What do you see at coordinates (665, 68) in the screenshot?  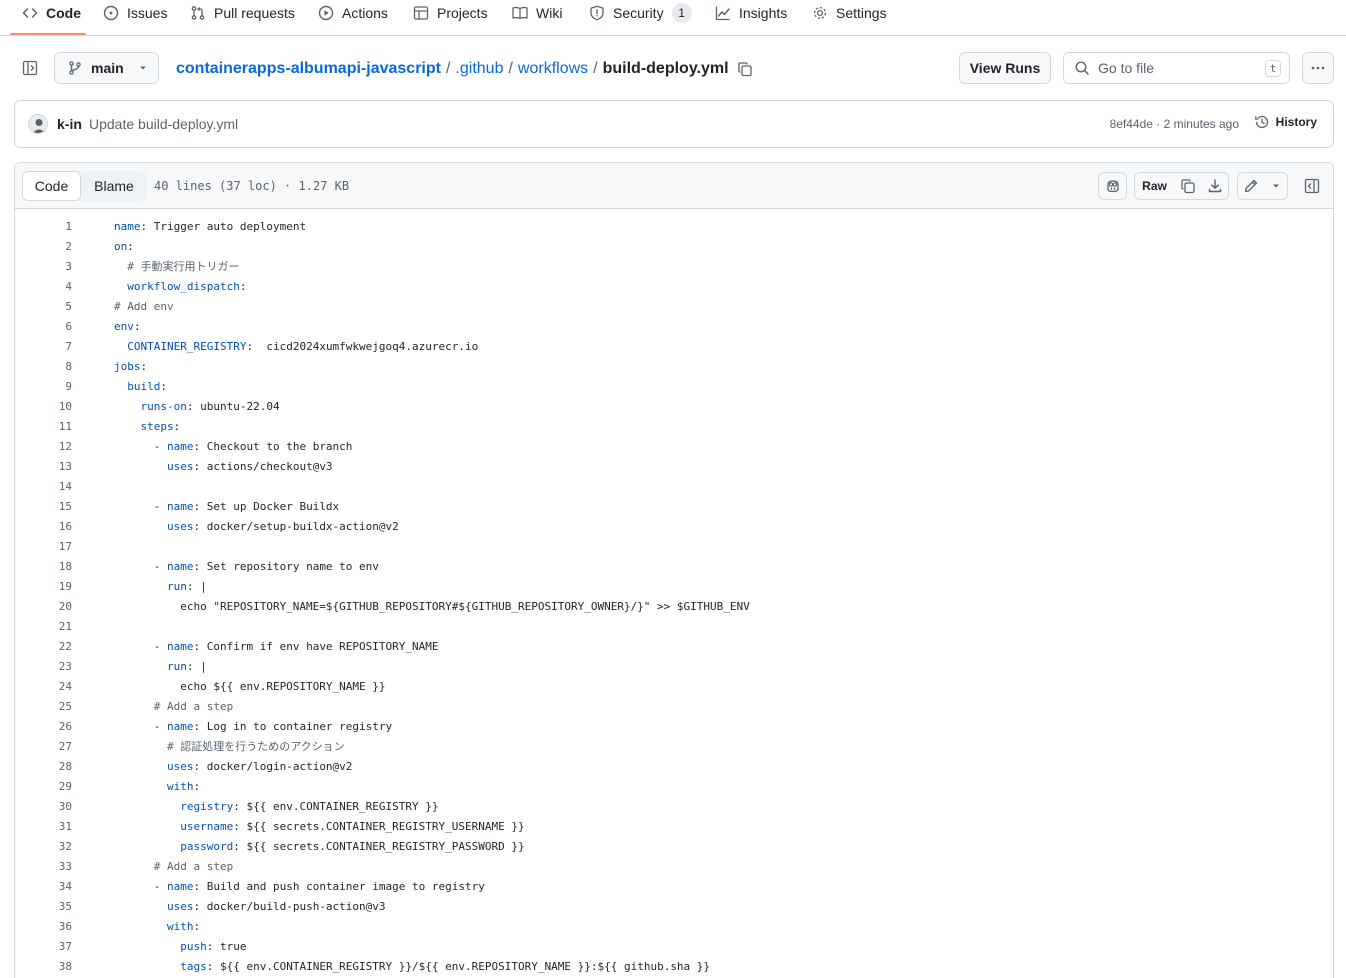 I see `breadcrumb-current-file: build-deploy.yml` at bounding box center [665, 68].